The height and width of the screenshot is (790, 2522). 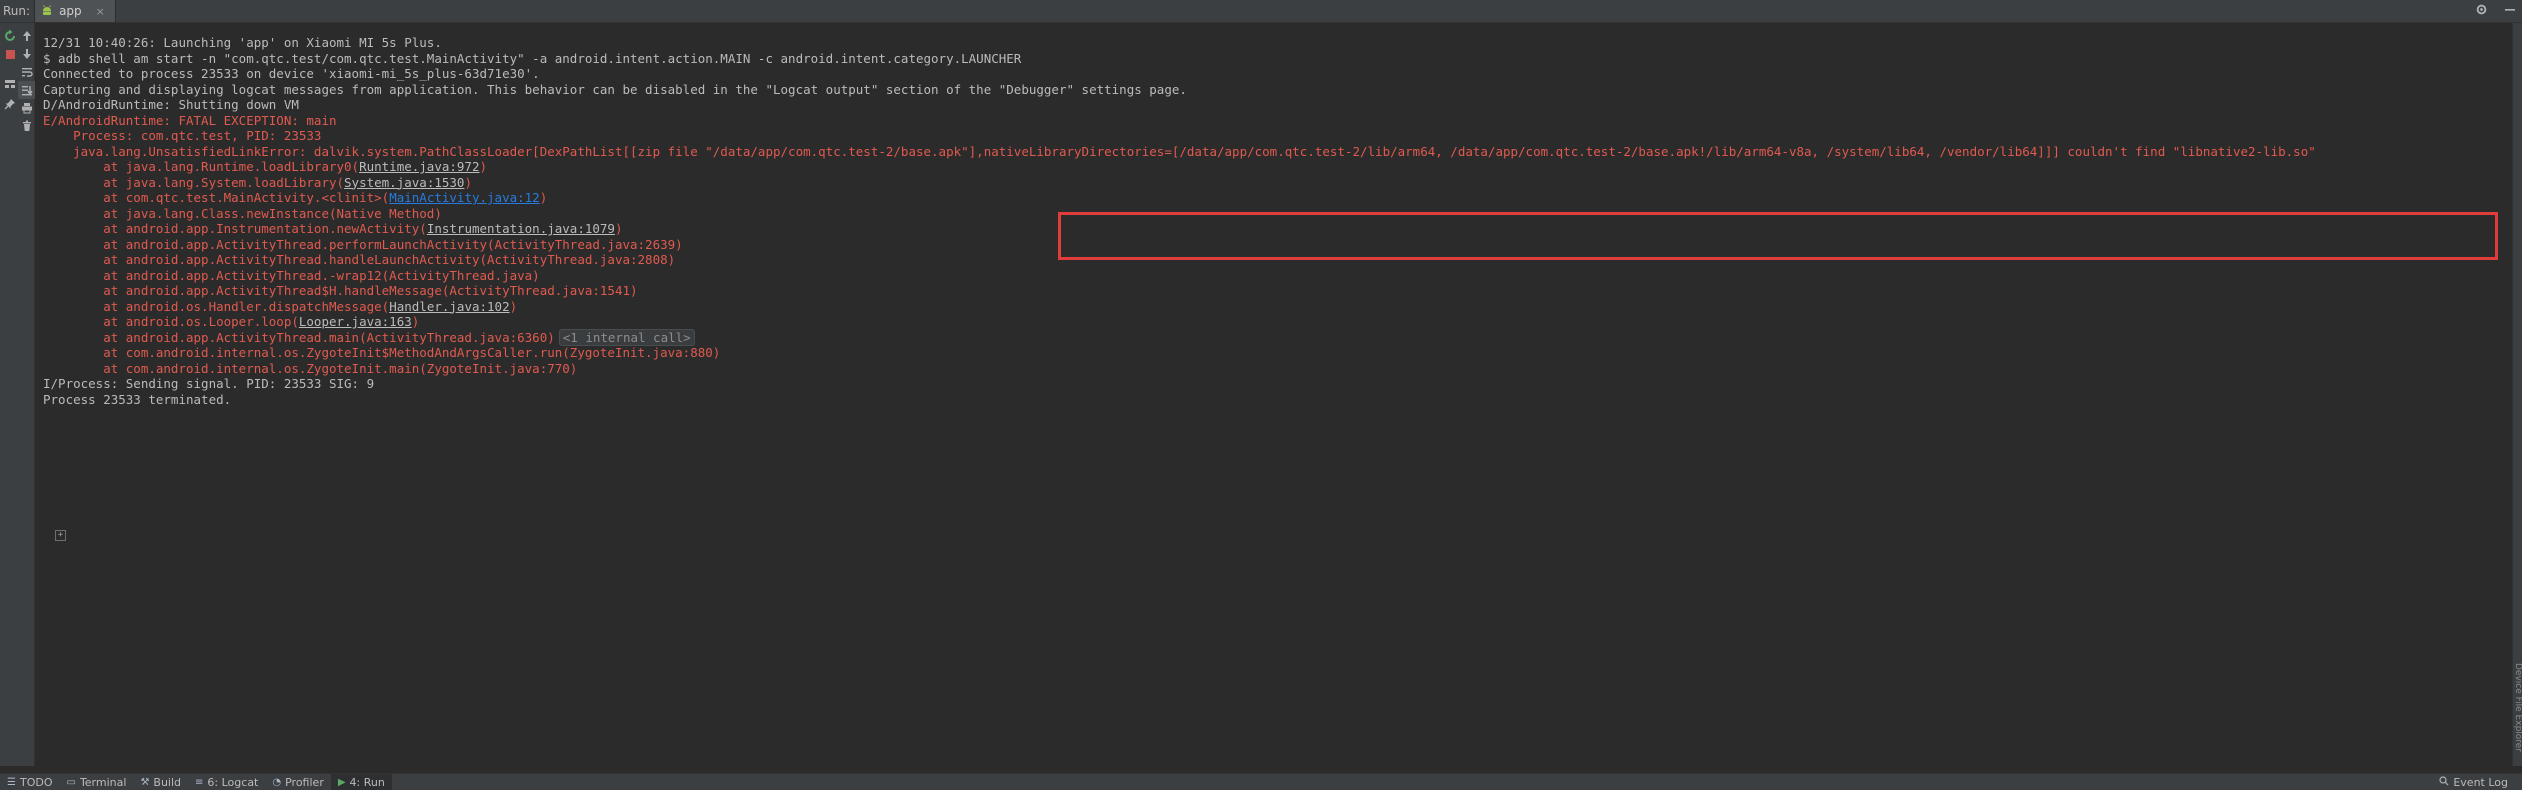 What do you see at coordinates (160, 782) in the screenshot?
I see `tab-build: ⚒ Build` at bounding box center [160, 782].